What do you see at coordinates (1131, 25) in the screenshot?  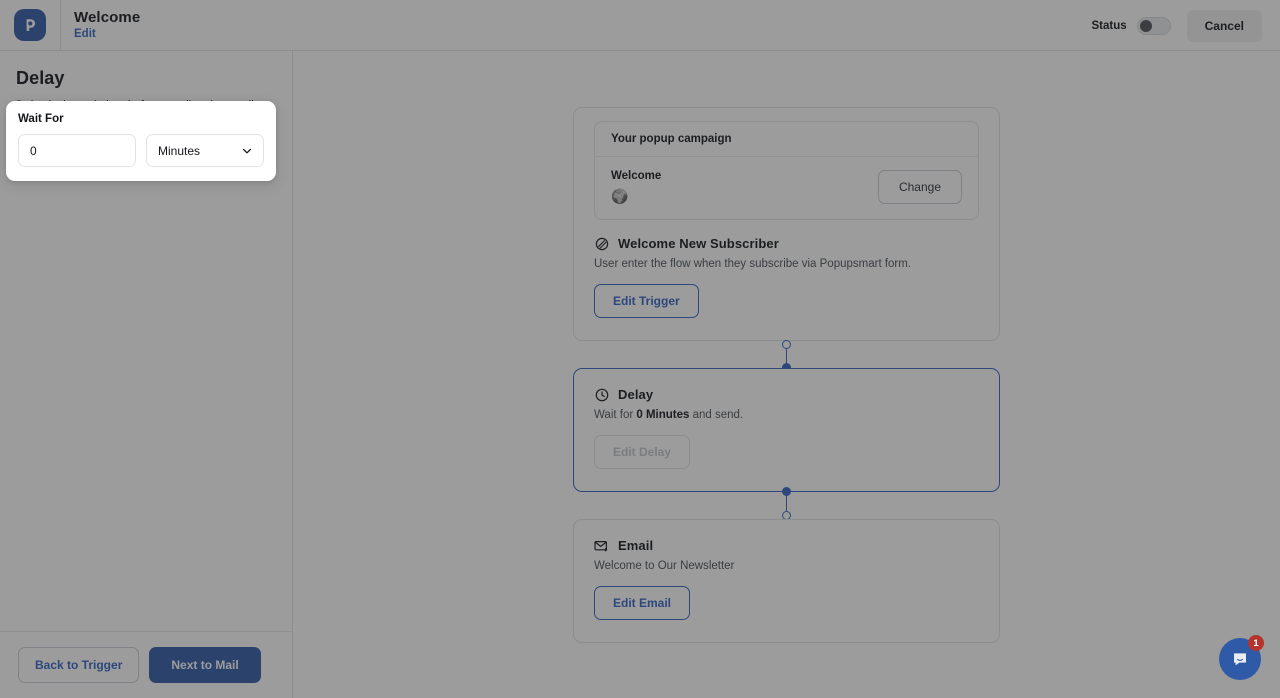 I see `status-group: Status` at bounding box center [1131, 25].